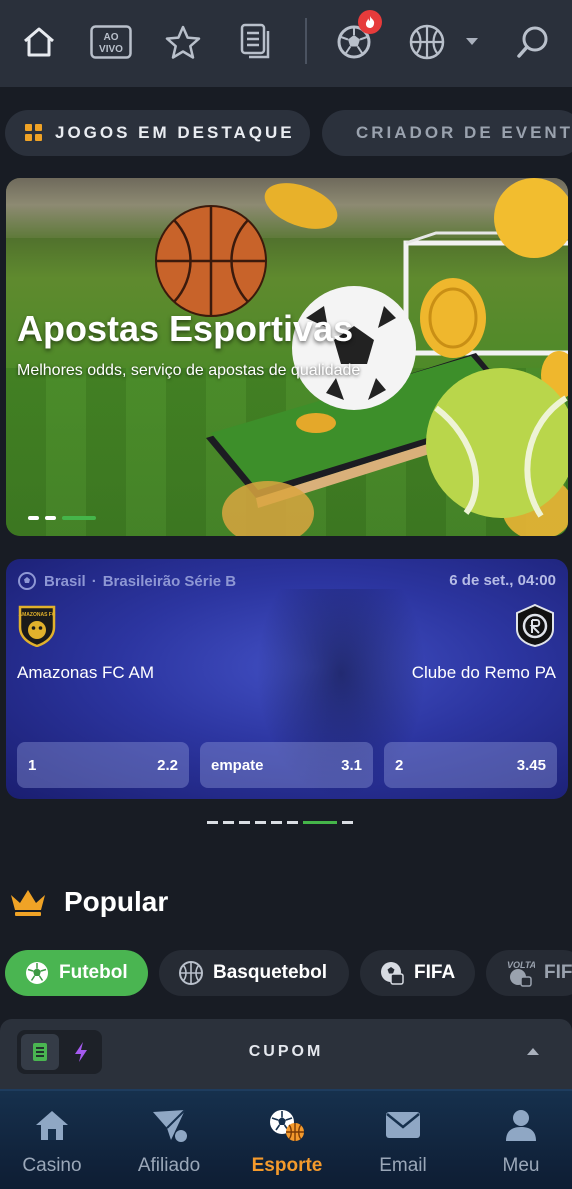 The image size is (572, 1189). Describe the element at coordinates (399, 765) in the screenshot. I see `odd-label: 2` at that location.